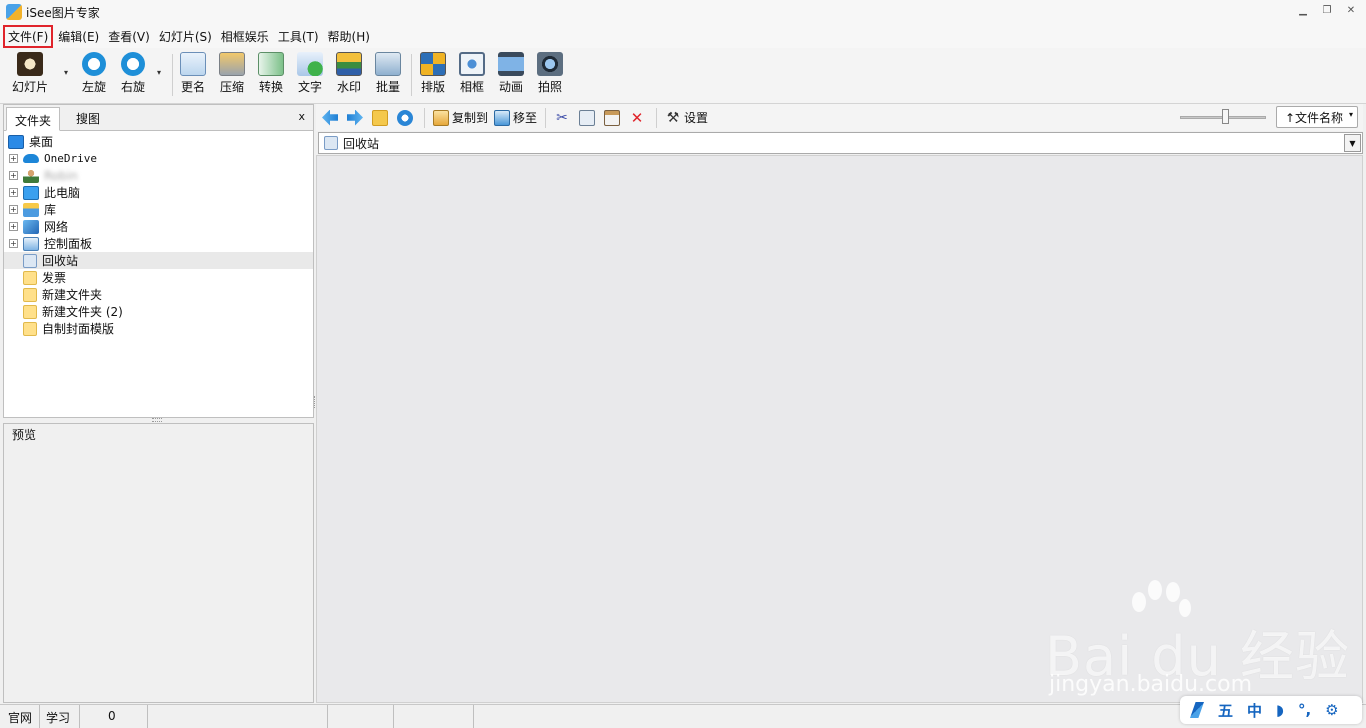  What do you see at coordinates (238, 716) in the screenshot?
I see `status-cell` at bounding box center [238, 716].